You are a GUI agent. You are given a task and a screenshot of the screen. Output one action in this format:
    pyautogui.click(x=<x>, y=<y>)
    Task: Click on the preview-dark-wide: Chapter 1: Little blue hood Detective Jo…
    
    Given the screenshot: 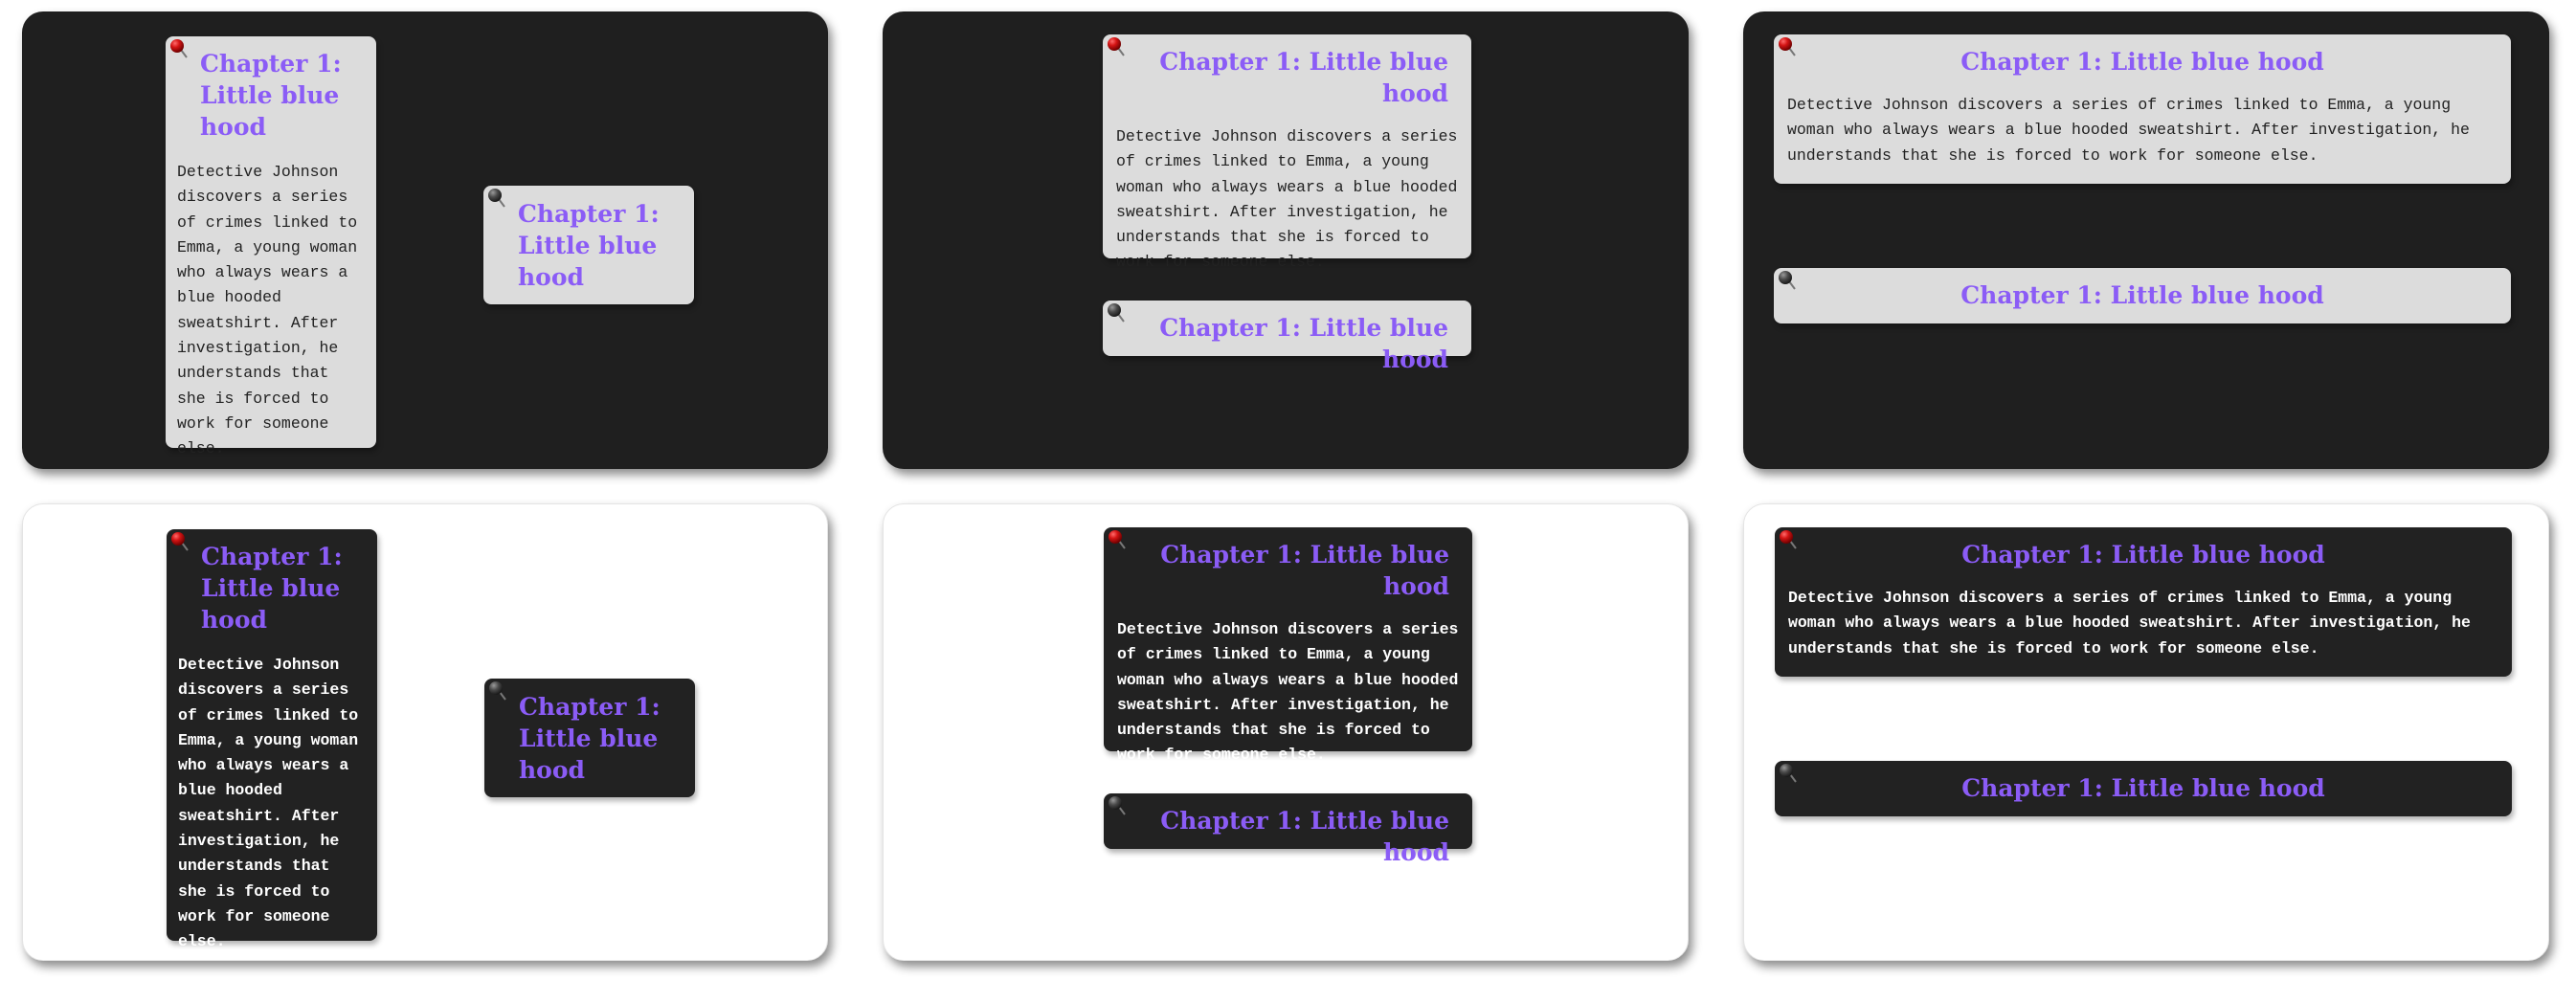 What is the action you would take?
    pyautogui.click(x=2146, y=240)
    